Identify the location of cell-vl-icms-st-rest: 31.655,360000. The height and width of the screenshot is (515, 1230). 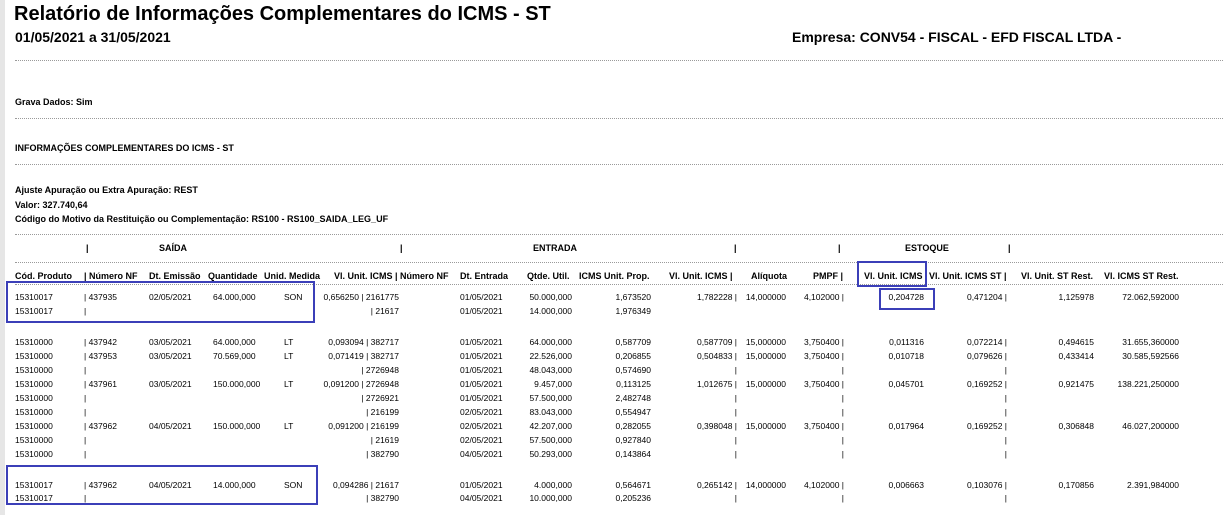
(1150, 342).